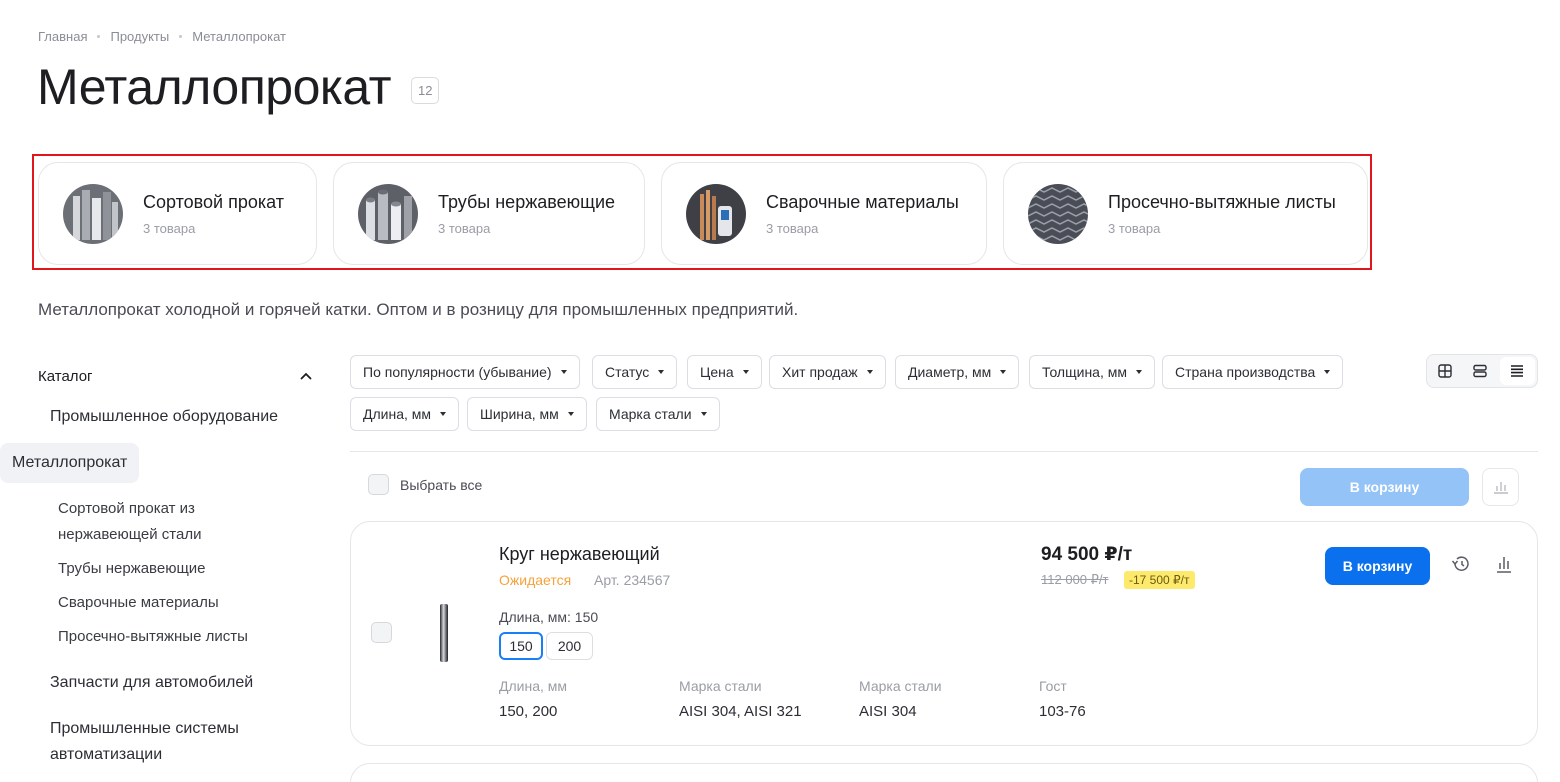 This screenshot has width=1560, height=782. What do you see at coordinates (820, 372) in the screenshot?
I see `filter-label: Хит продаж` at bounding box center [820, 372].